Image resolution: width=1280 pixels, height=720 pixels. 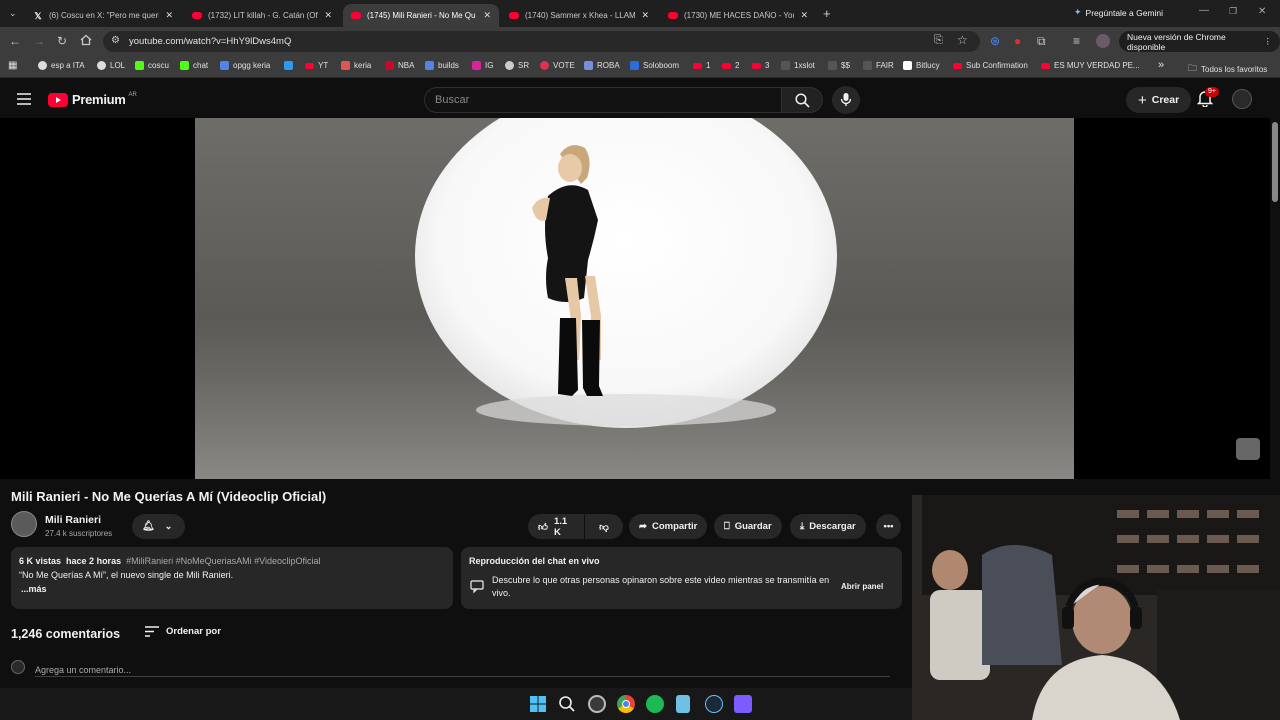 What do you see at coordinates (24, 524) in the screenshot?
I see `channel-avatar` at bounding box center [24, 524].